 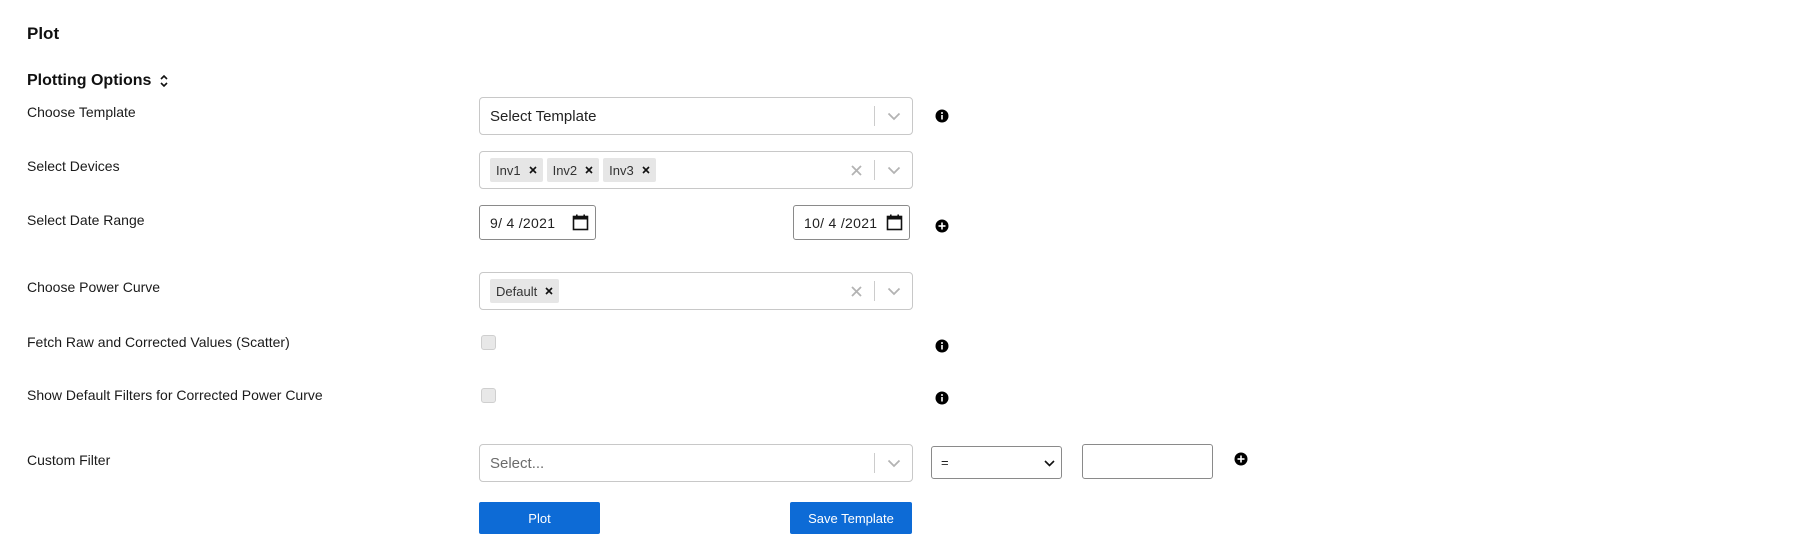 I want to click on template-select: Select Template, so click(x=696, y=116).